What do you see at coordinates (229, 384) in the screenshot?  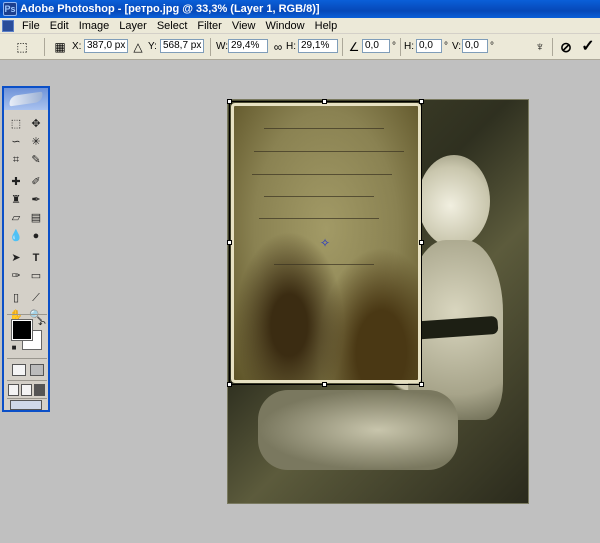 I see `transform-handle-bottom-left` at bounding box center [229, 384].